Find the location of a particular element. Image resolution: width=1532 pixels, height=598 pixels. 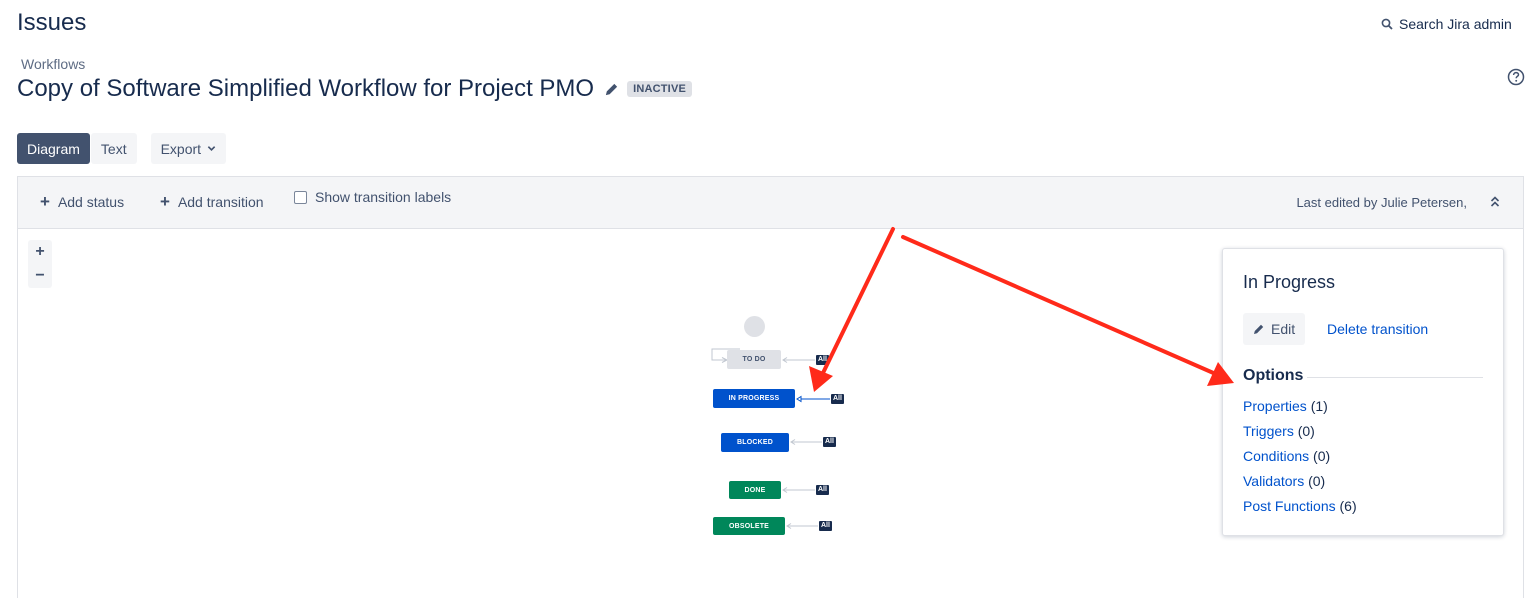

option-post-functions: Post Functions (6) is located at coordinates (1300, 506).